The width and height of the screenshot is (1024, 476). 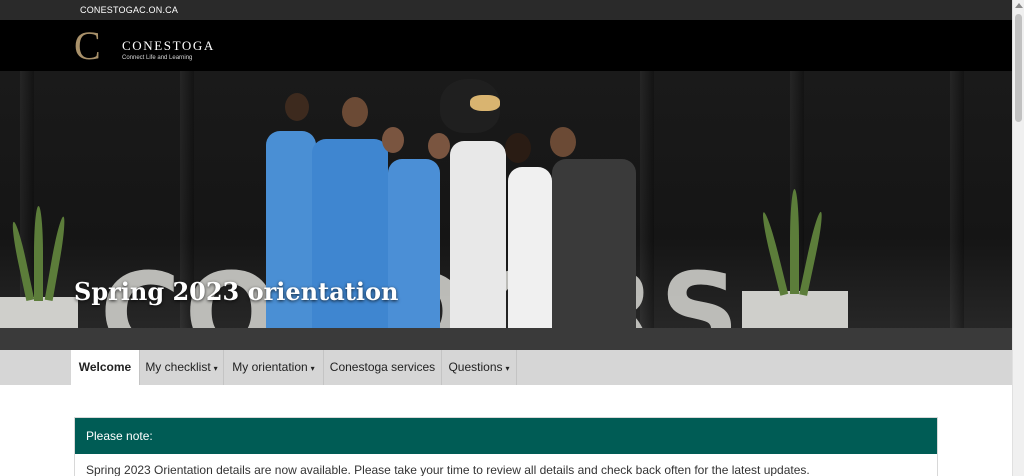 What do you see at coordinates (168, 45) in the screenshot?
I see `logo-name: CONESTOGA` at bounding box center [168, 45].